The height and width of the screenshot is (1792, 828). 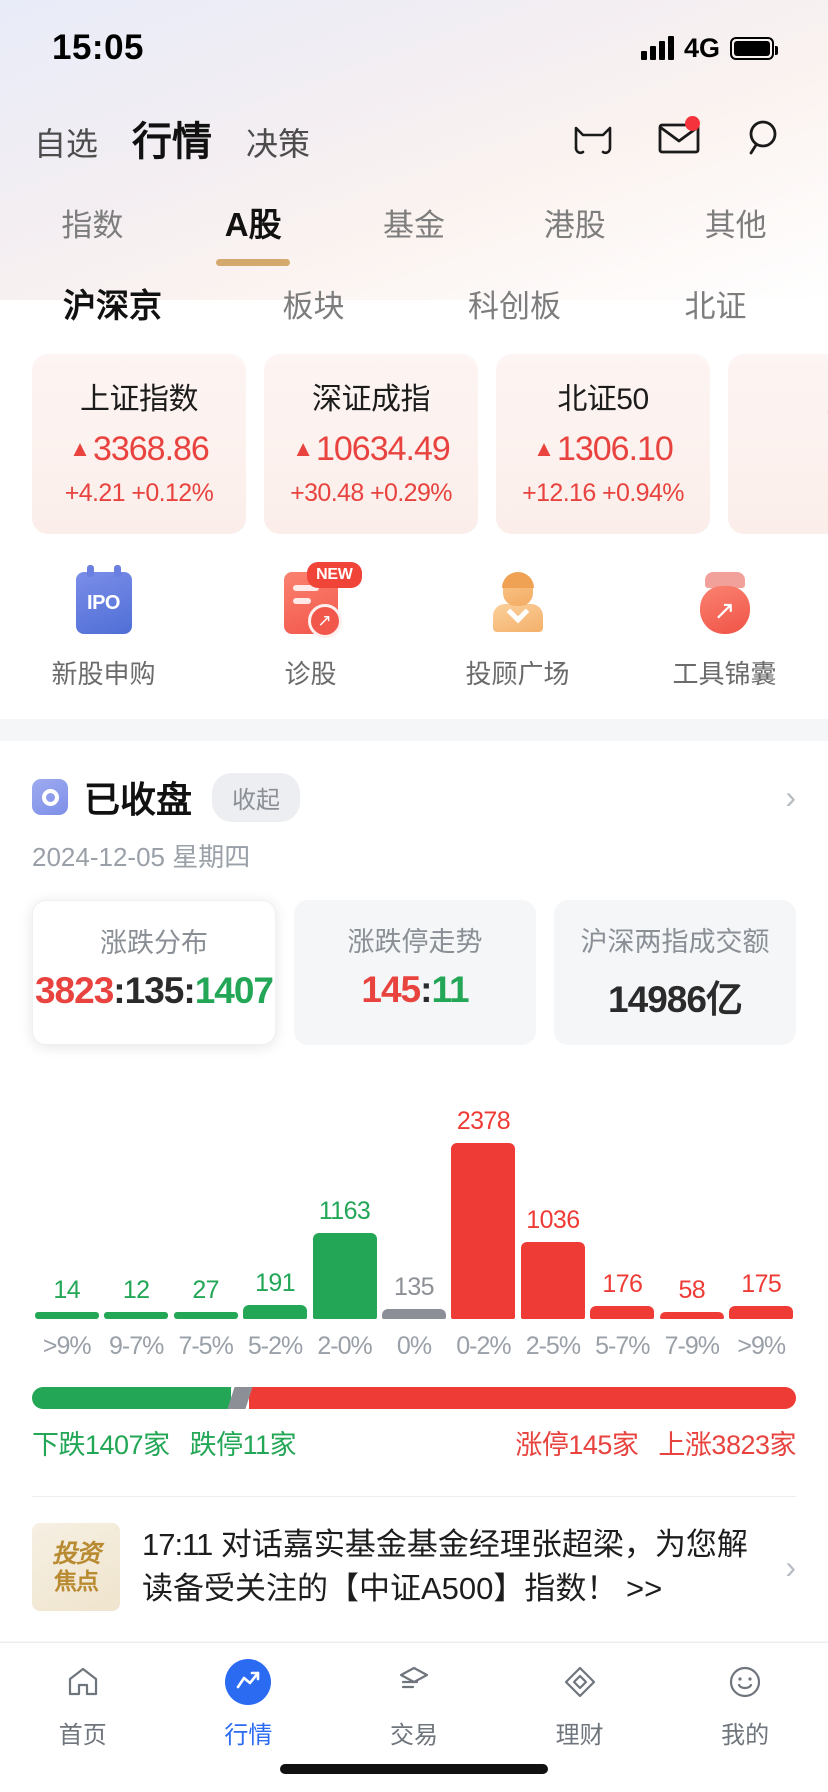 I want to click on index-card-change: +30.48 +0.29%, so click(x=371, y=493).